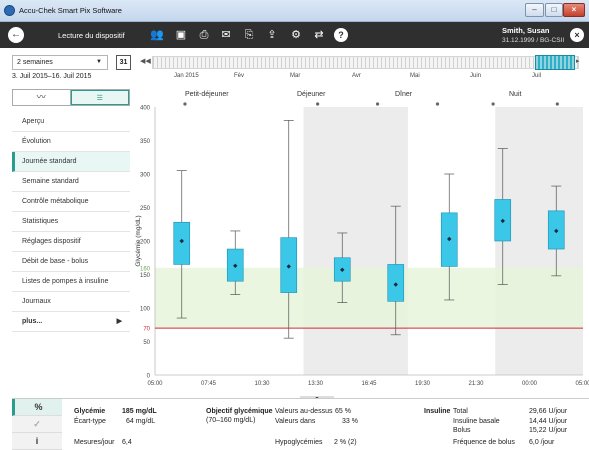 This screenshot has width=589, height=450. What do you see at coordinates (367, 78) in the screenshot?
I see `timeline-months: Jan 2015 Fév Mar Avr Mai Juin Juil` at bounding box center [367, 78].